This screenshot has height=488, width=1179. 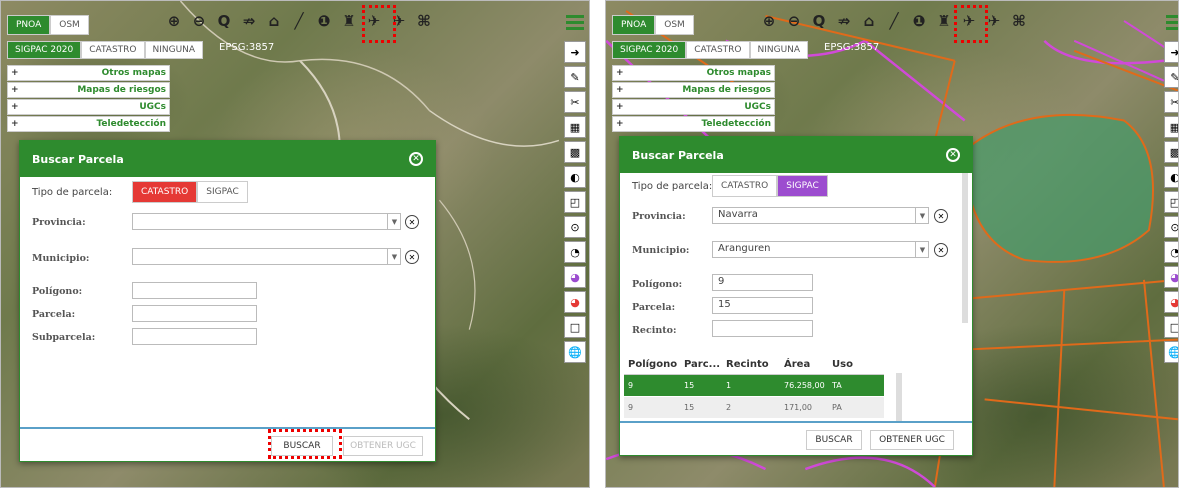 What do you see at coordinates (965, 248) in the screenshot?
I see `dialog-scrollbar` at bounding box center [965, 248].